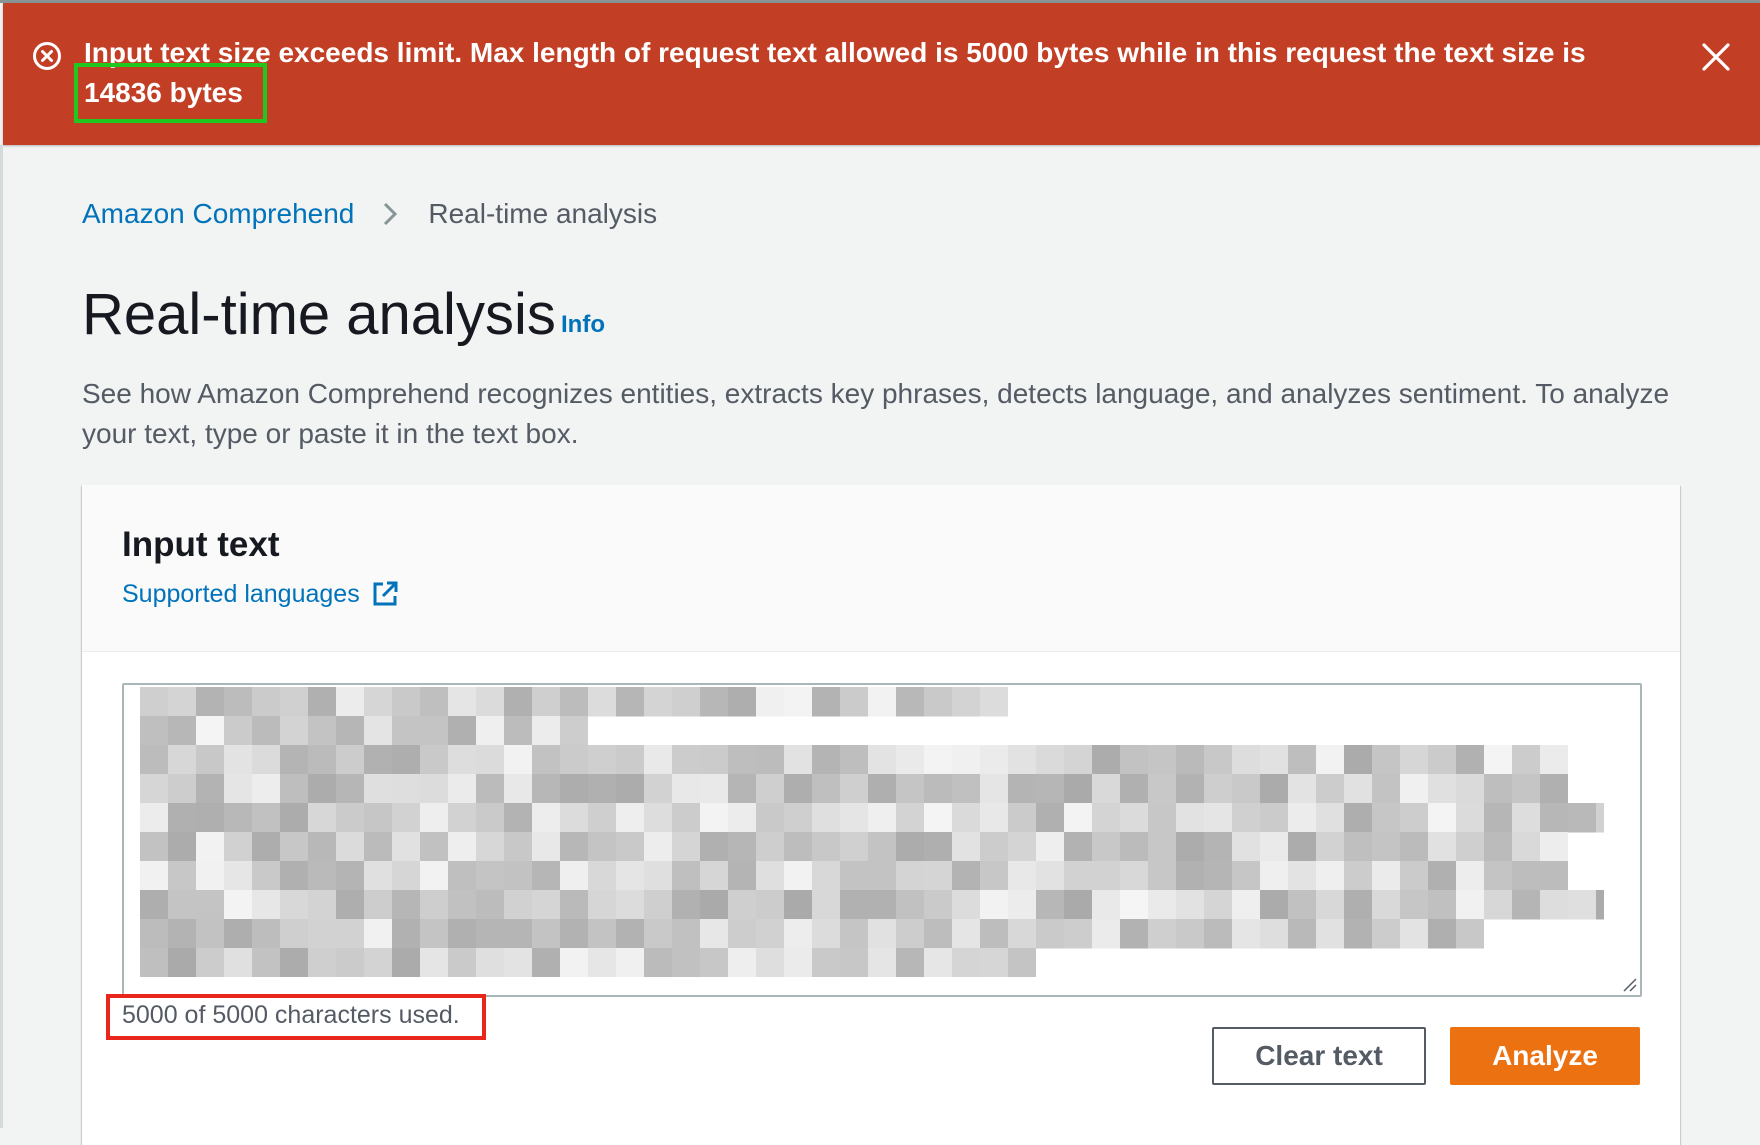  Describe the element at coordinates (881, 568) in the screenshot. I see `panel-header: Input text Supported languages` at that location.